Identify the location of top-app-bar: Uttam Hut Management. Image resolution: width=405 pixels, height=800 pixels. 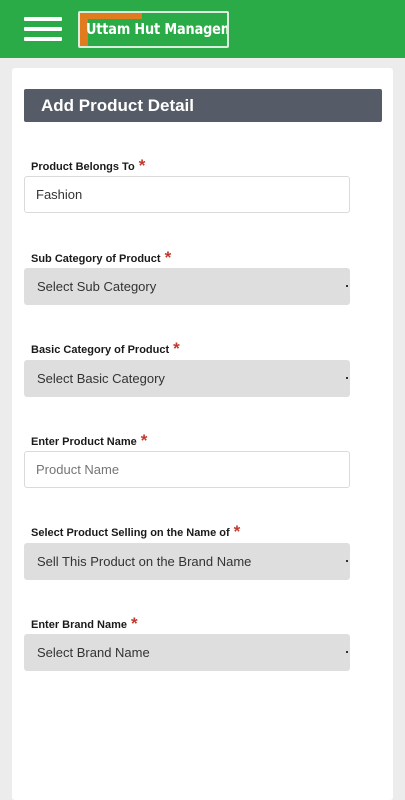
(202, 29).